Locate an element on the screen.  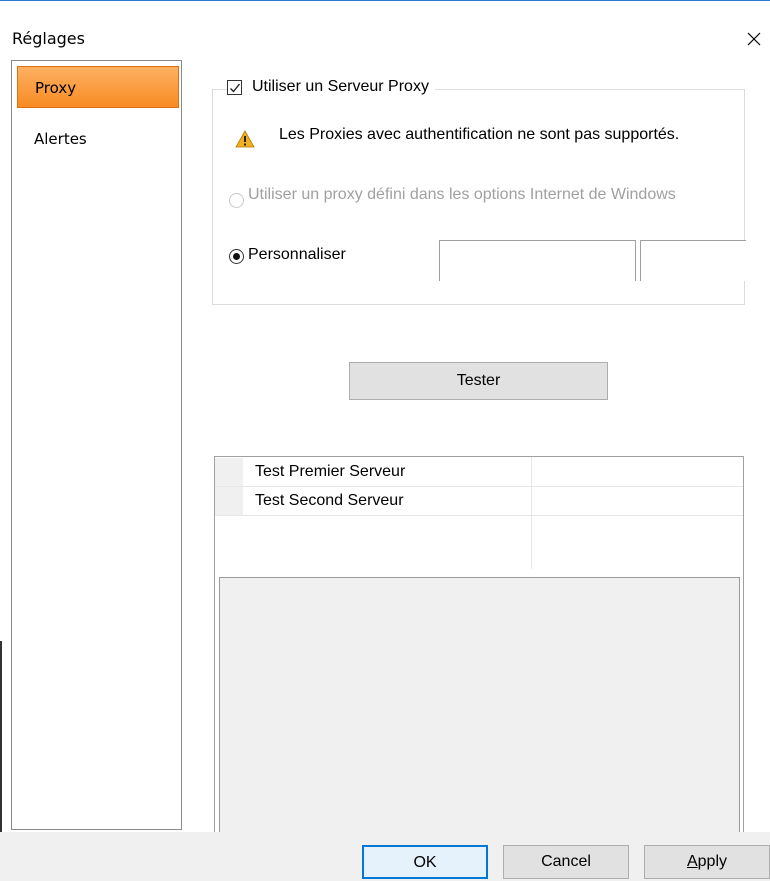
option-custom-proxy: Personnaliser is located at coordinates (287, 255).